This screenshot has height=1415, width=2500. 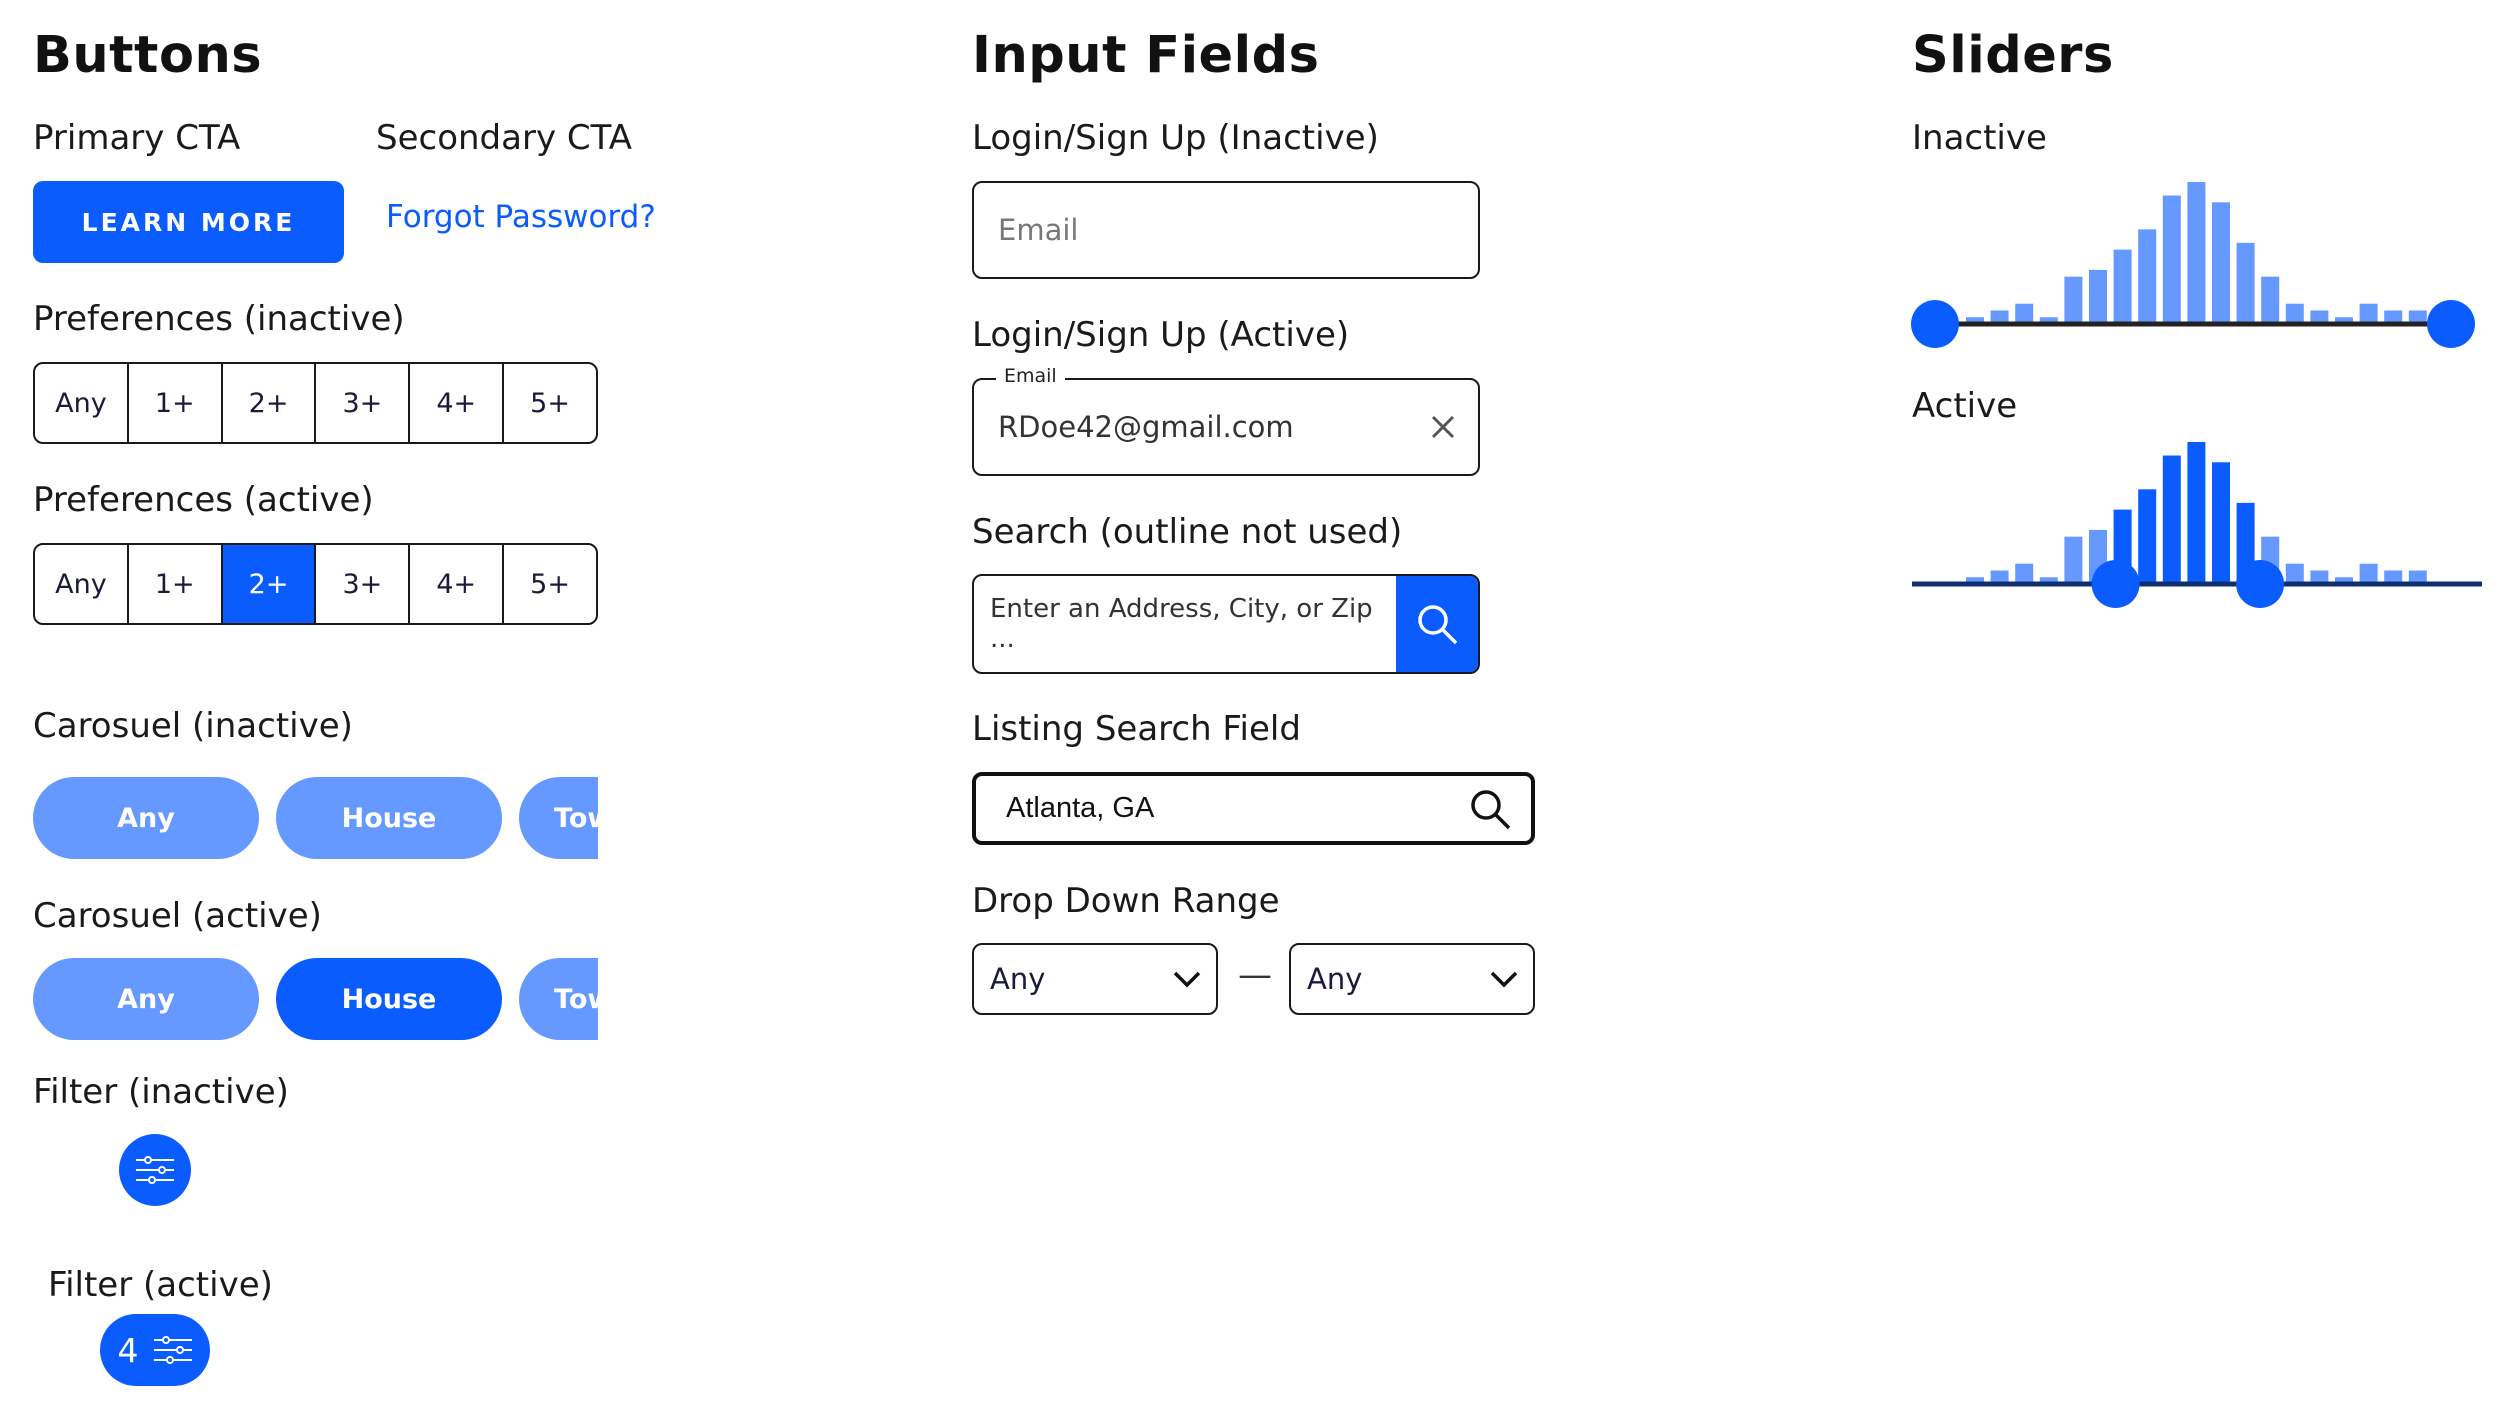 I want to click on primary-cta-label: Primary CTA, so click(x=137, y=138).